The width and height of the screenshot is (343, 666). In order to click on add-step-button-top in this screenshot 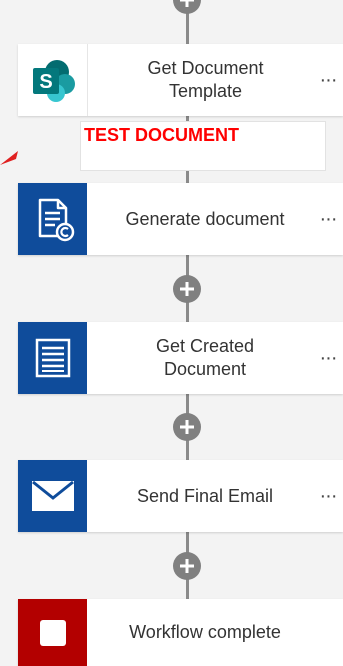, I will do `click(187, 7)`.